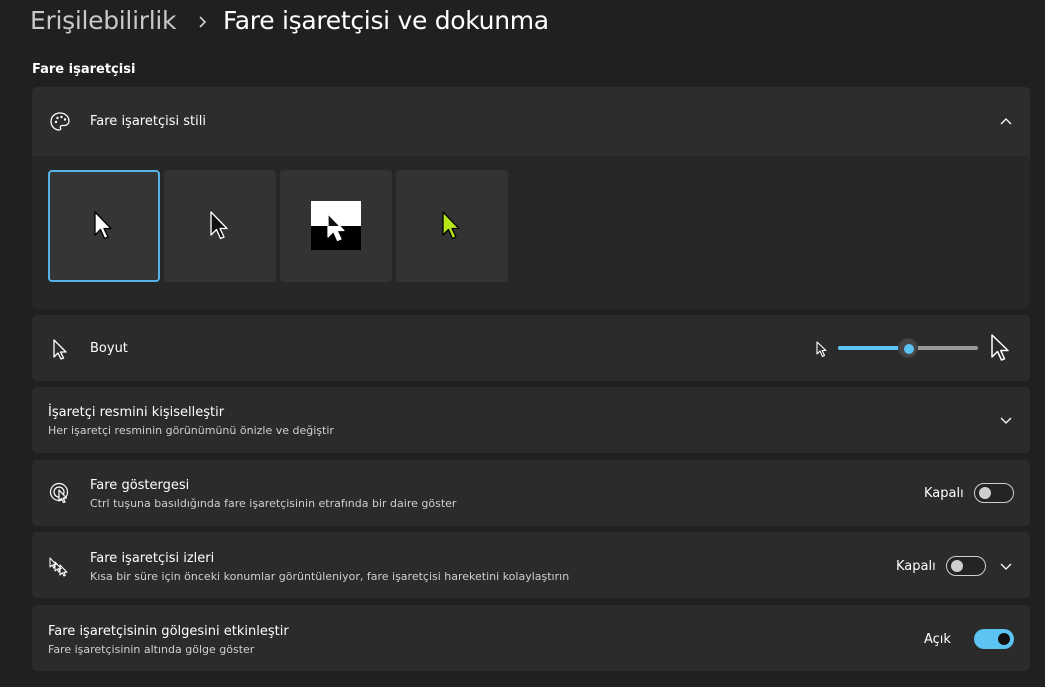  Describe the element at coordinates (944, 493) in the screenshot. I see `indicator-state-label: Kapalı` at that location.